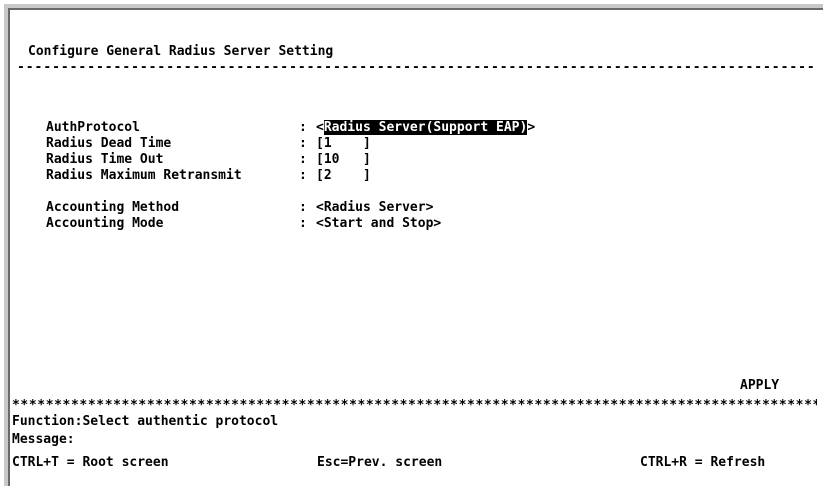  What do you see at coordinates (303, 175) in the screenshot?
I see `radius-max-retransmit-colon: :` at bounding box center [303, 175].